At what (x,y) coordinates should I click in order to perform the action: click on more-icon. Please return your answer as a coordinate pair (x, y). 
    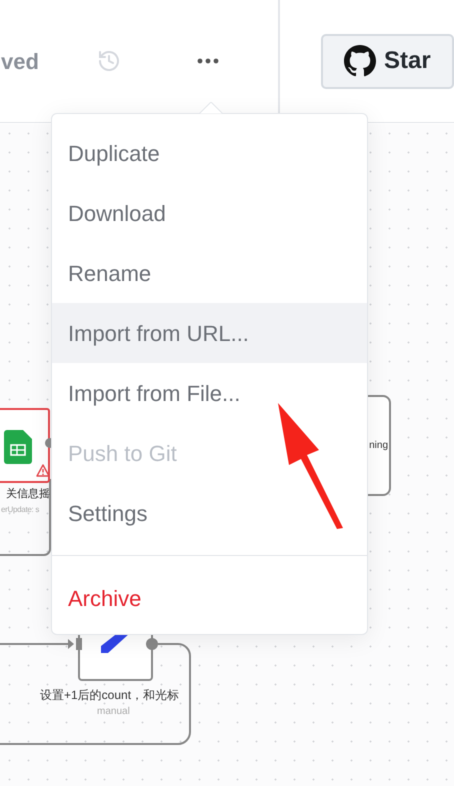
    Looking at the image, I should click on (208, 61).